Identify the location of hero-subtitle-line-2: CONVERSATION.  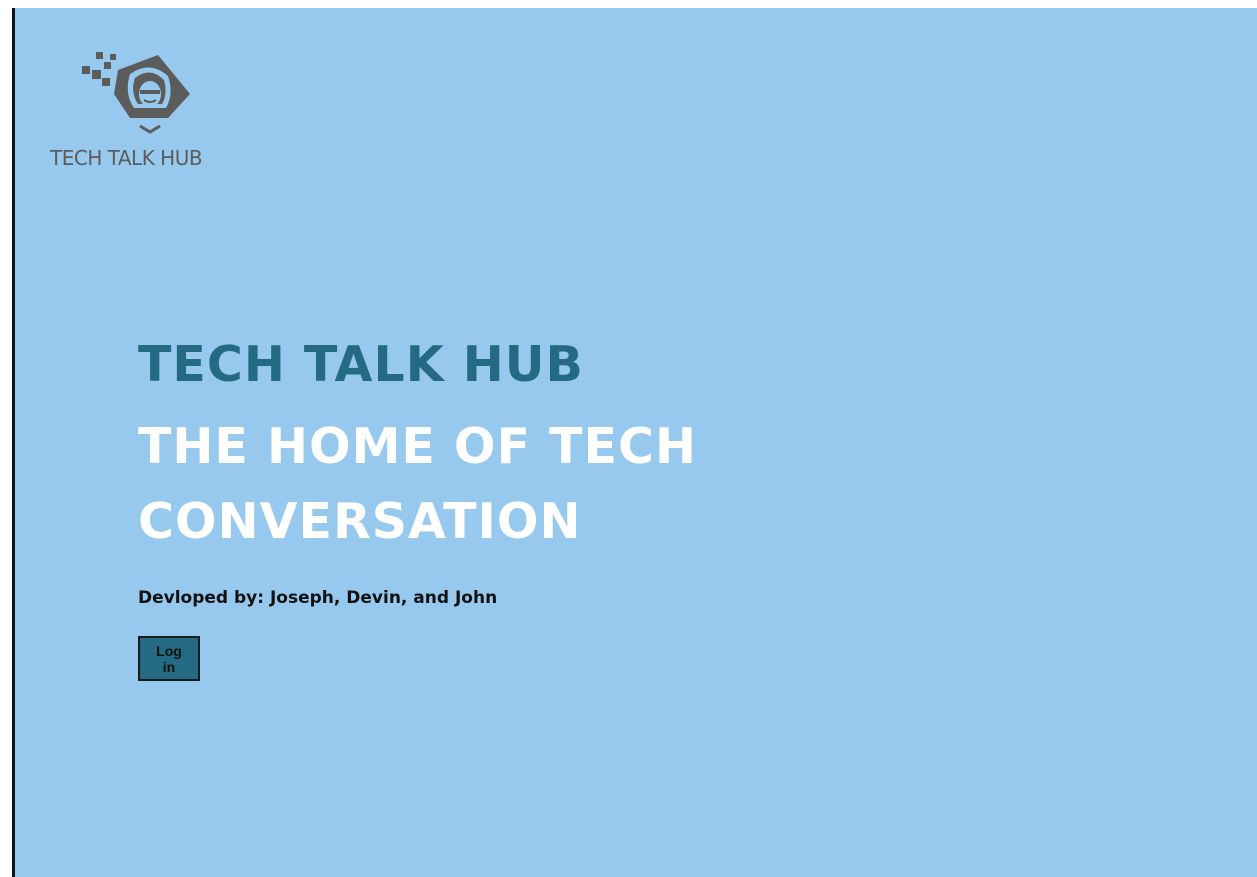
(360, 521).